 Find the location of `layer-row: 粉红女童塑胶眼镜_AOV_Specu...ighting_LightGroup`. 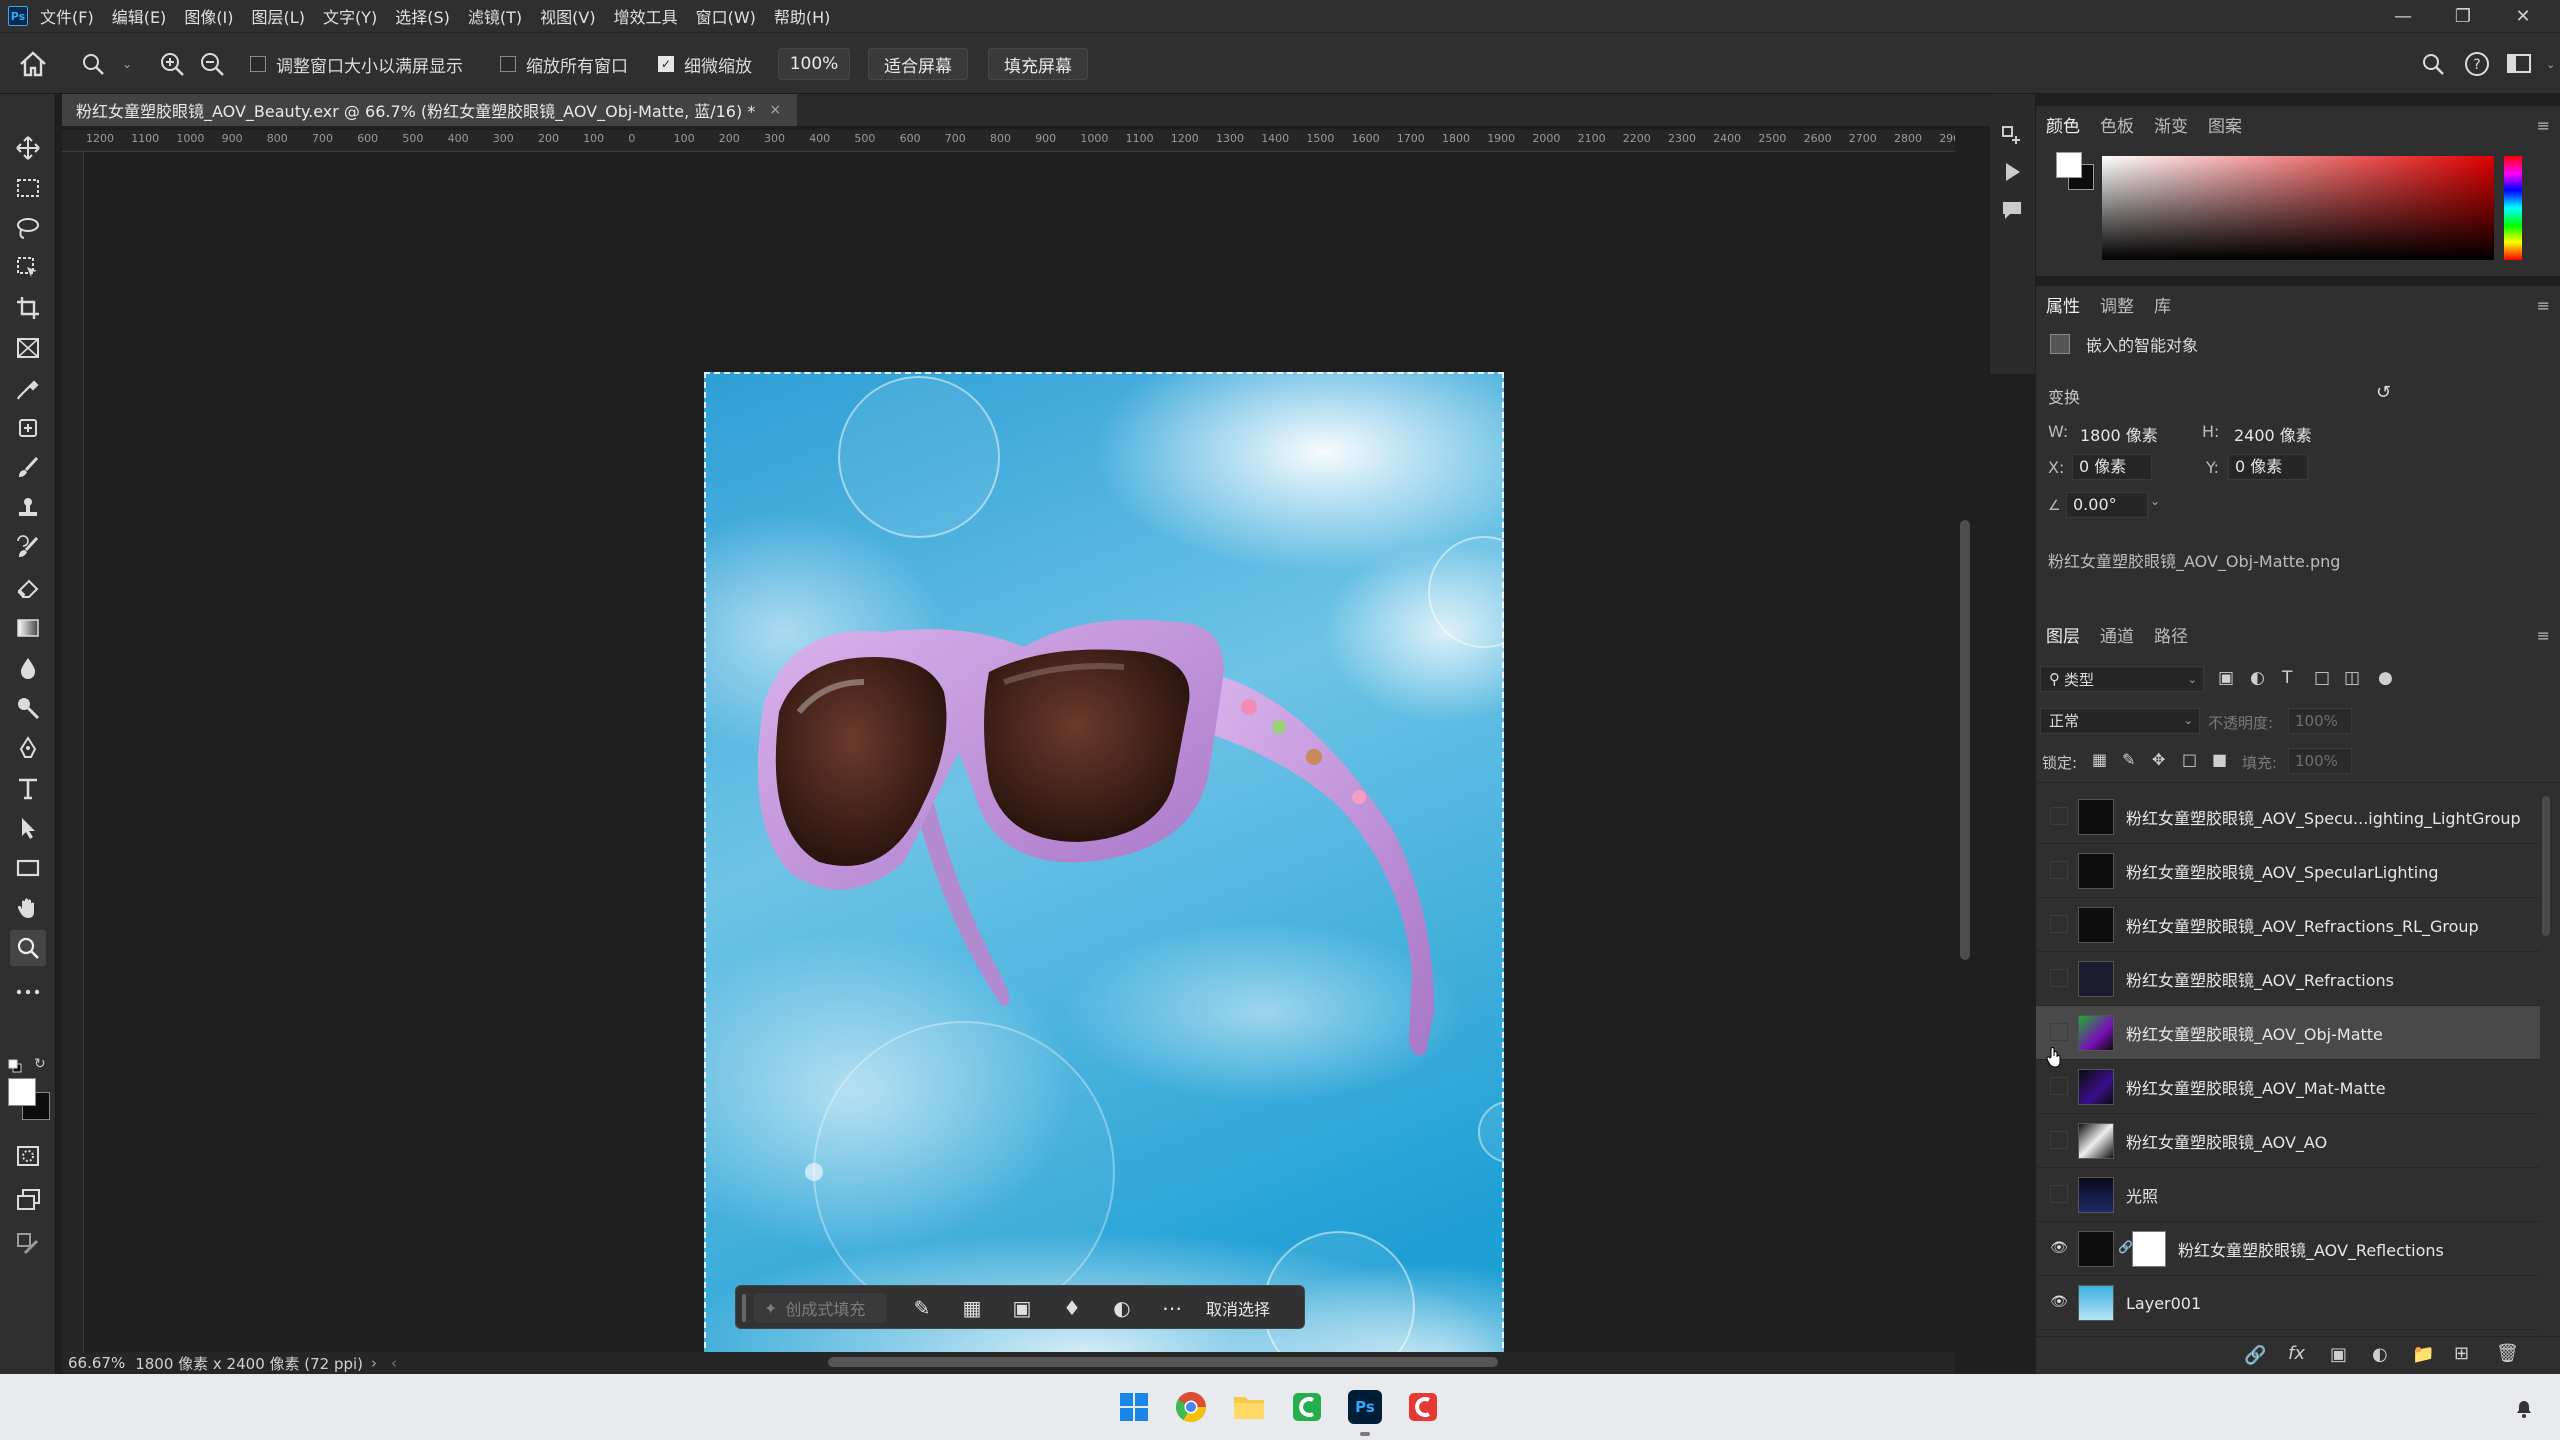

layer-row: 粉红女童塑胶眼镜_AOV_Specu...ighting_LightGroup is located at coordinates (2288, 817).